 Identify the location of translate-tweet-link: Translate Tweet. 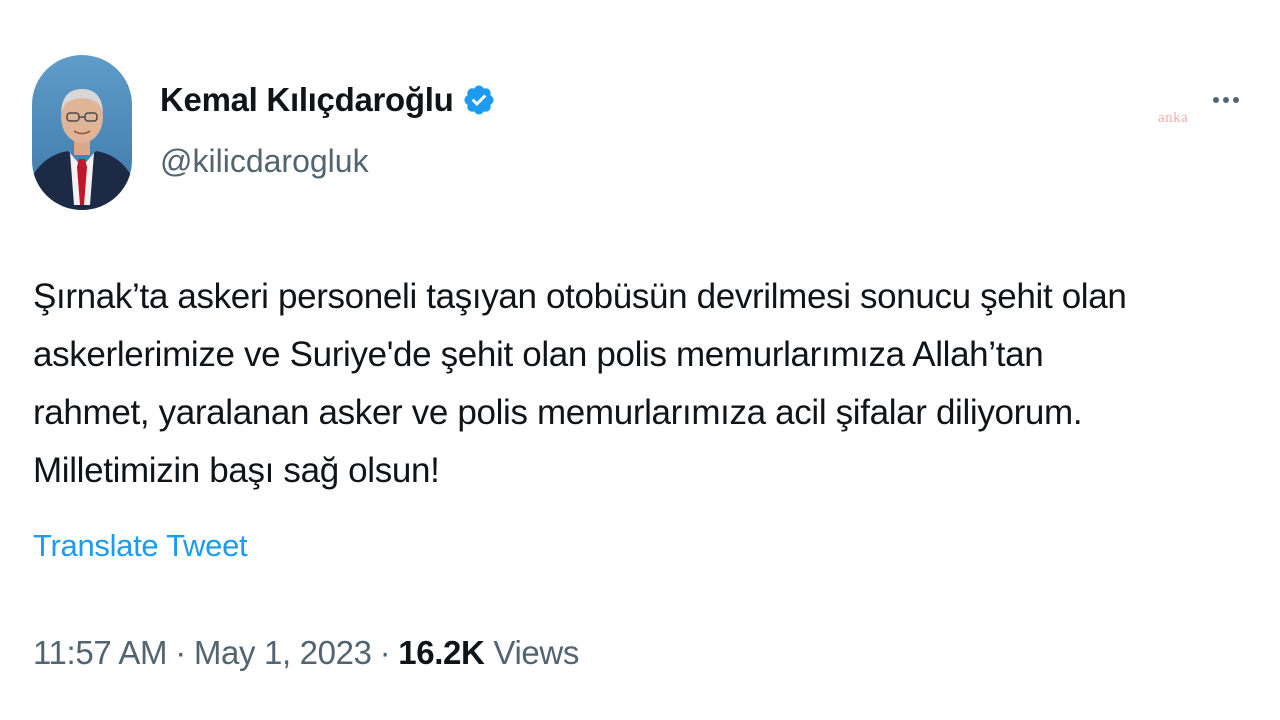
(140, 546).